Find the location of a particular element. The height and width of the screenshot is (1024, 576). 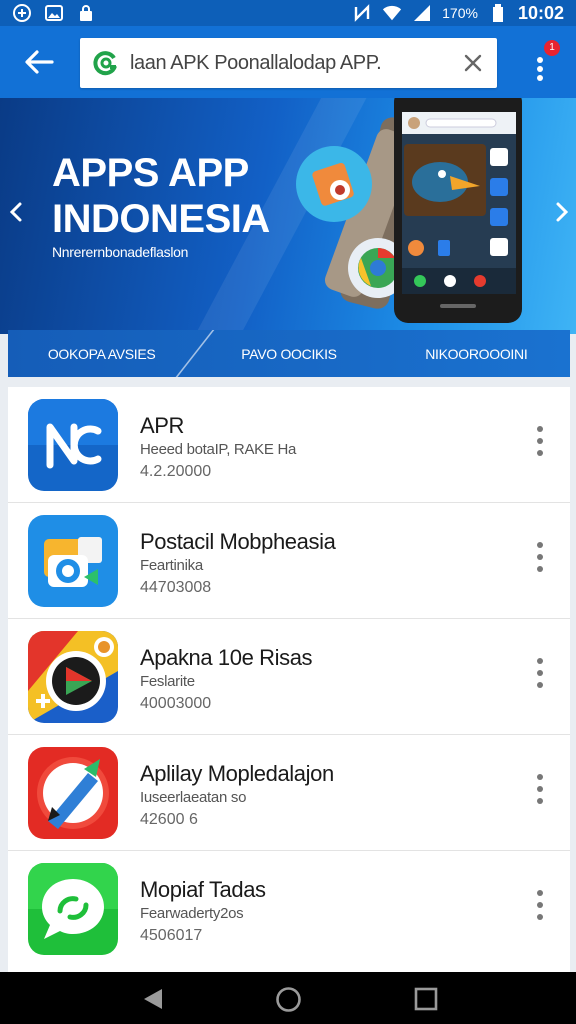

app-name: Postacil Mobpheasia is located at coordinates (238, 541).